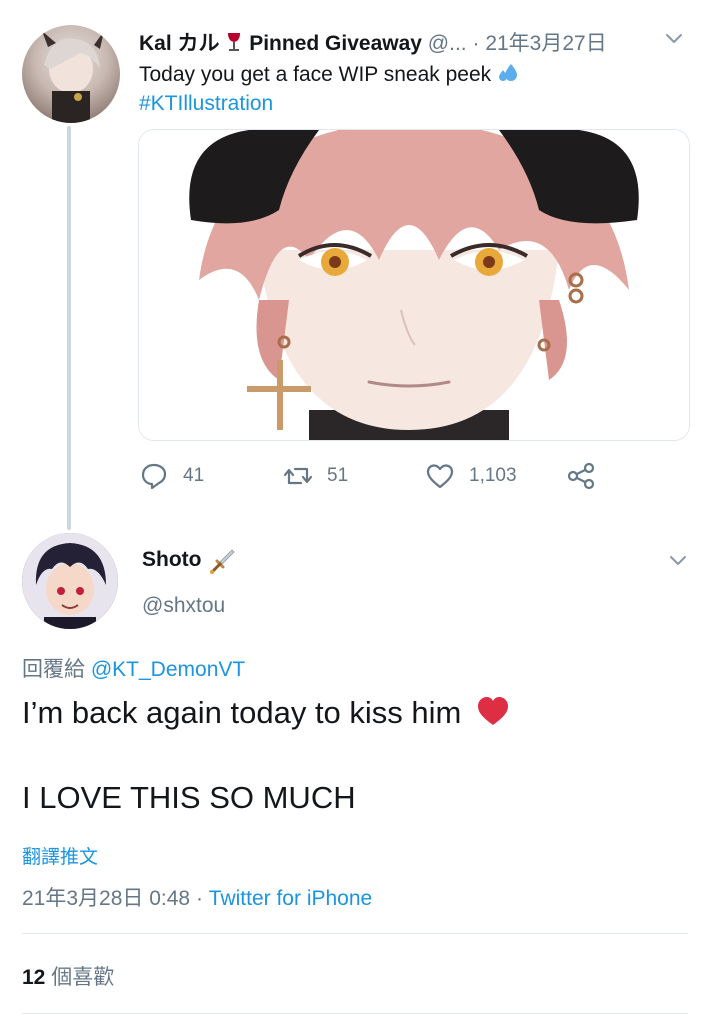 This screenshot has width=710, height=1024. I want to click on likes-count: 12, so click(34, 977).